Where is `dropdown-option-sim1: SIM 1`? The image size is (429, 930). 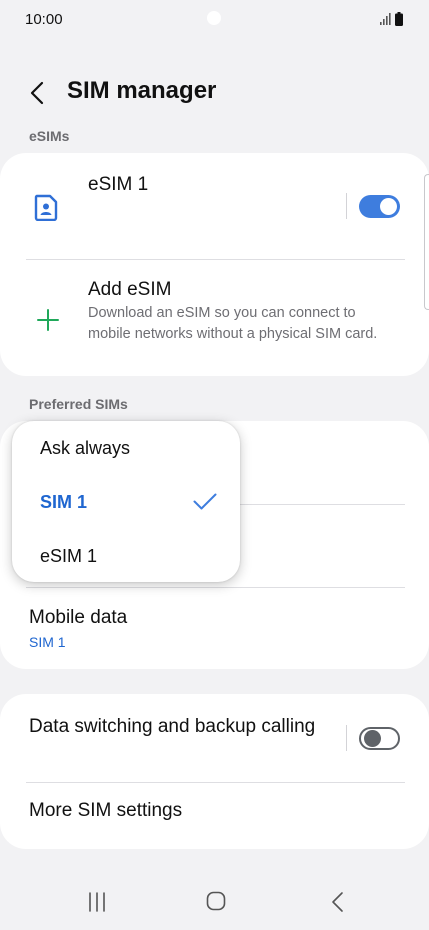
dropdown-option-sim1: SIM 1 is located at coordinates (126, 502).